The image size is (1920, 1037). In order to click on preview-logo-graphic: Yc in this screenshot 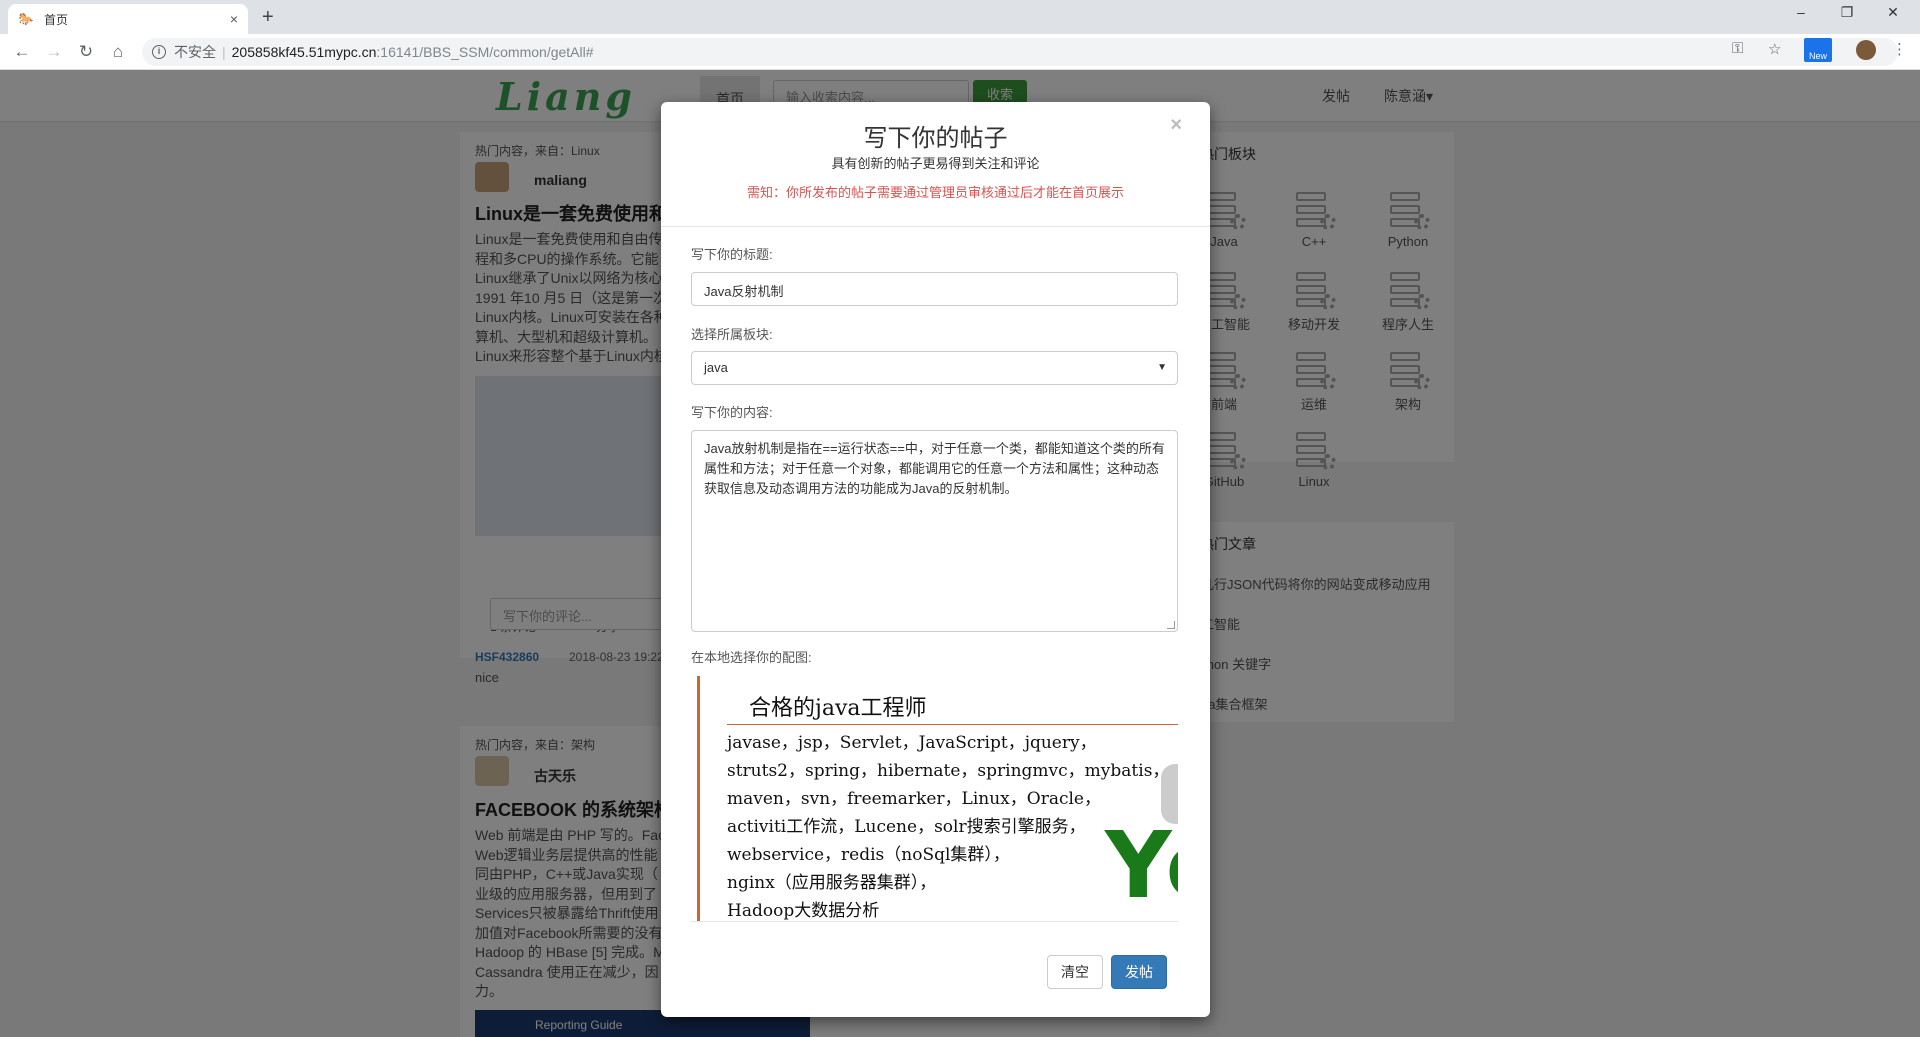, I will do `click(1141, 865)`.